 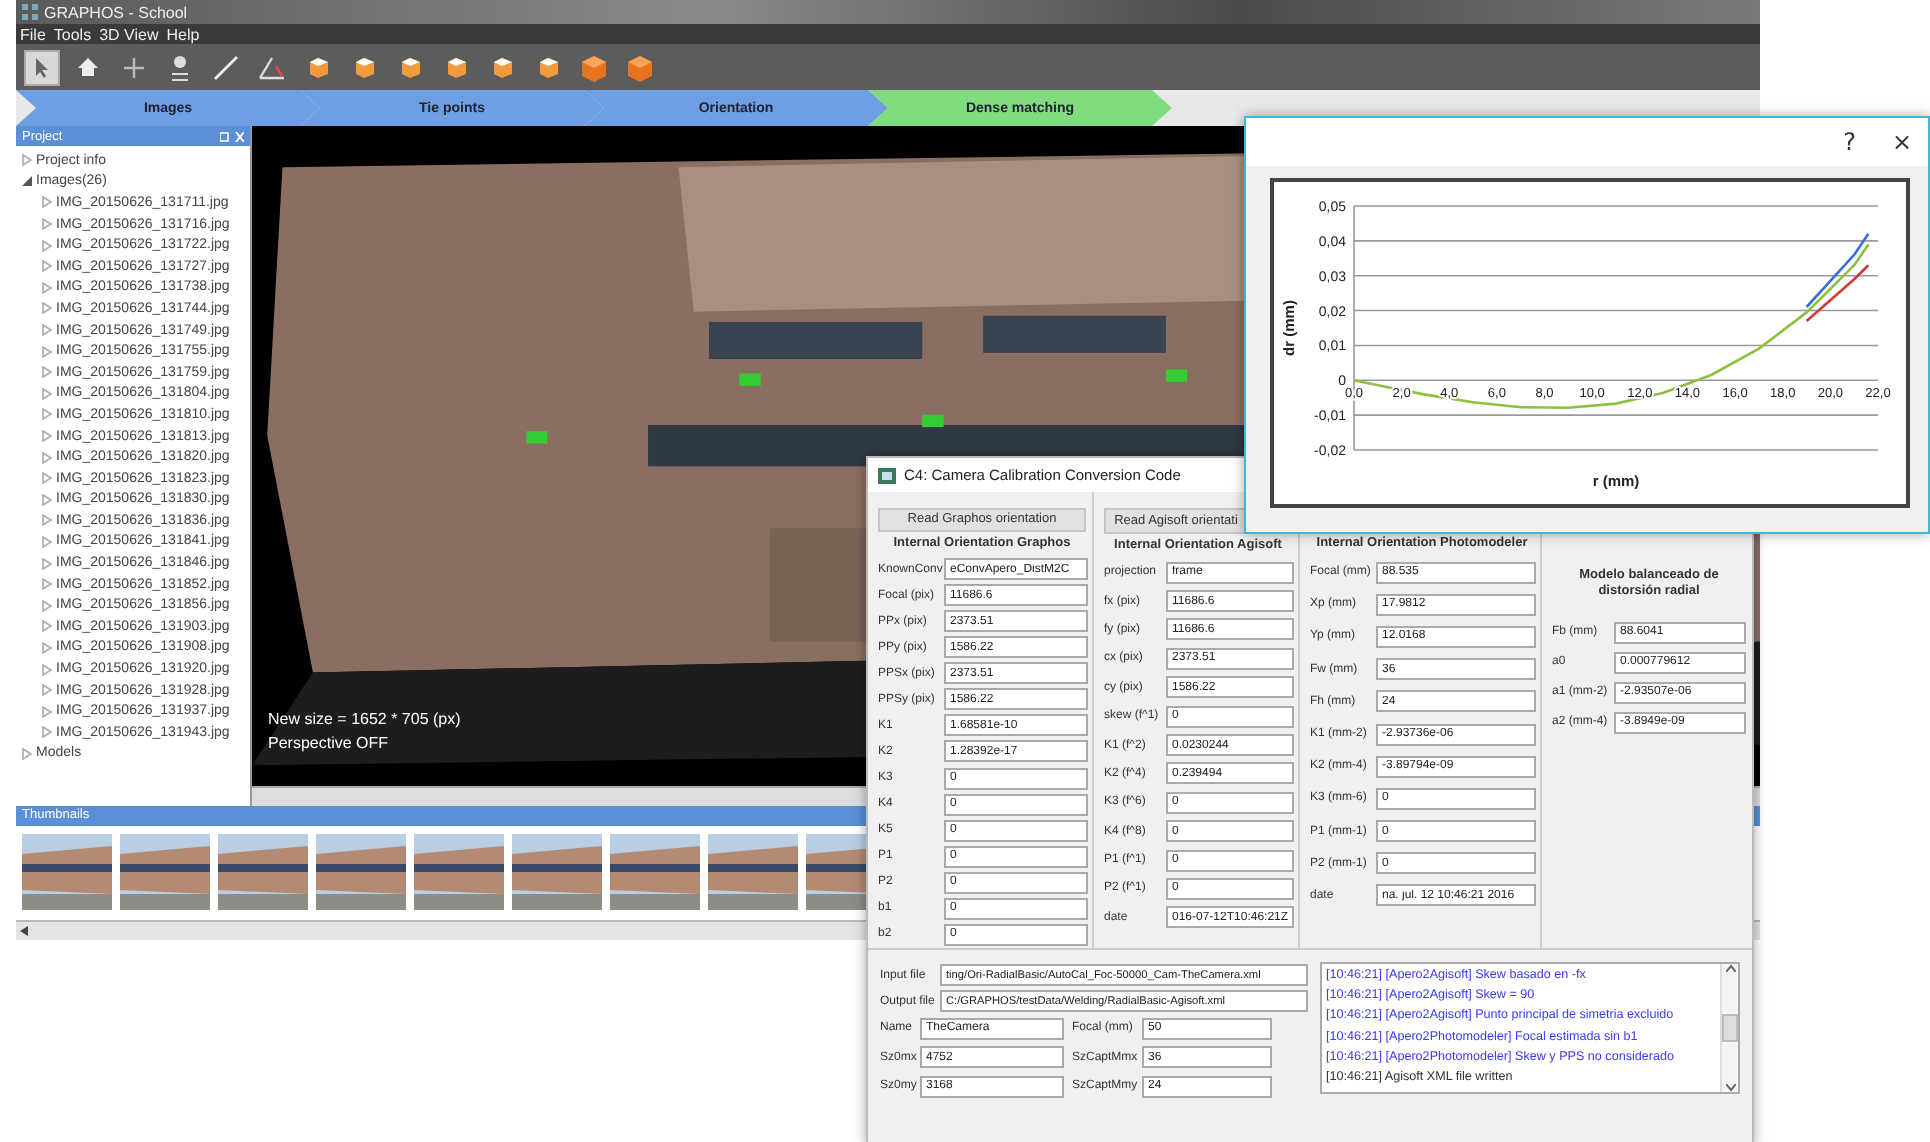 What do you see at coordinates (1729, 1028) in the screenshot?
I see `scrollbar` at bounding box center [1729, 1028].